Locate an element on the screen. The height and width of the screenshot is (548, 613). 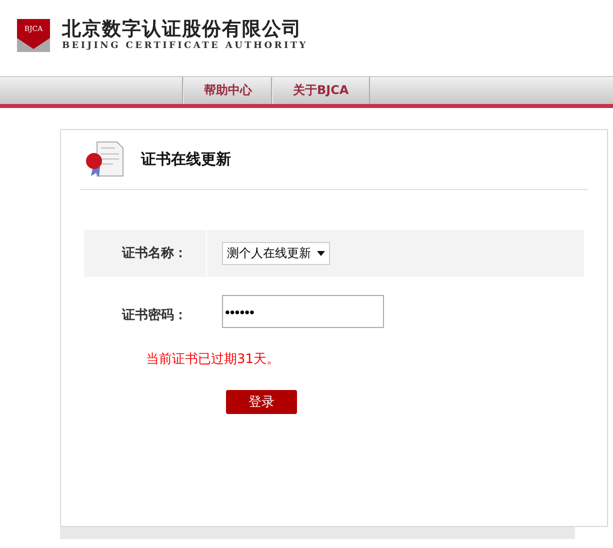
field-label: 证书名称： is located at coordinates (145, 253).